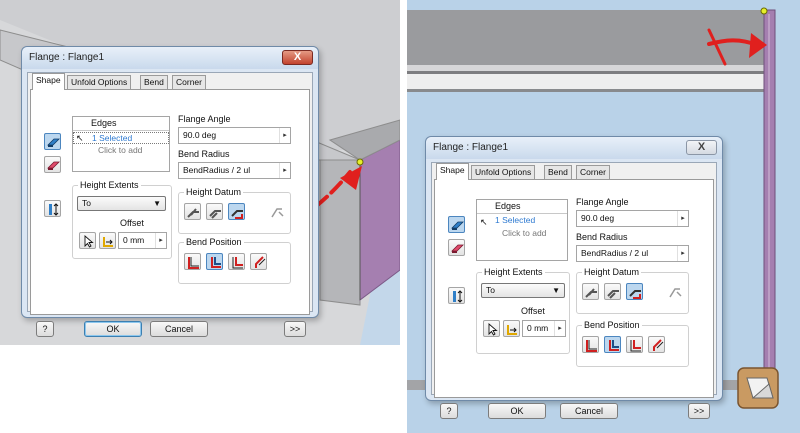  I want to click on tab-unfold-options: Unfold Options, so click(99, 82).